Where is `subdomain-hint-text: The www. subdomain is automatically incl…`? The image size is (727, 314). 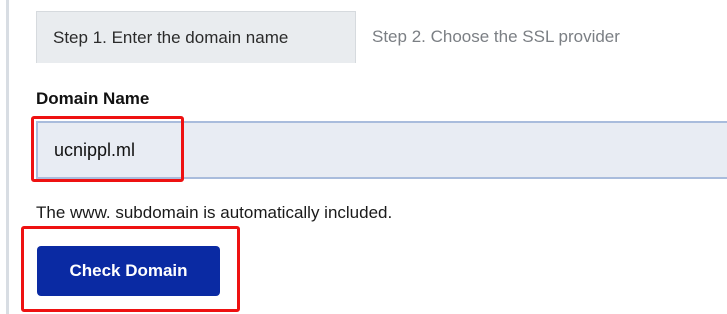
subdomain-hint-text: The www. subdomain is automatically incl… is located at coordinates (214, 212).